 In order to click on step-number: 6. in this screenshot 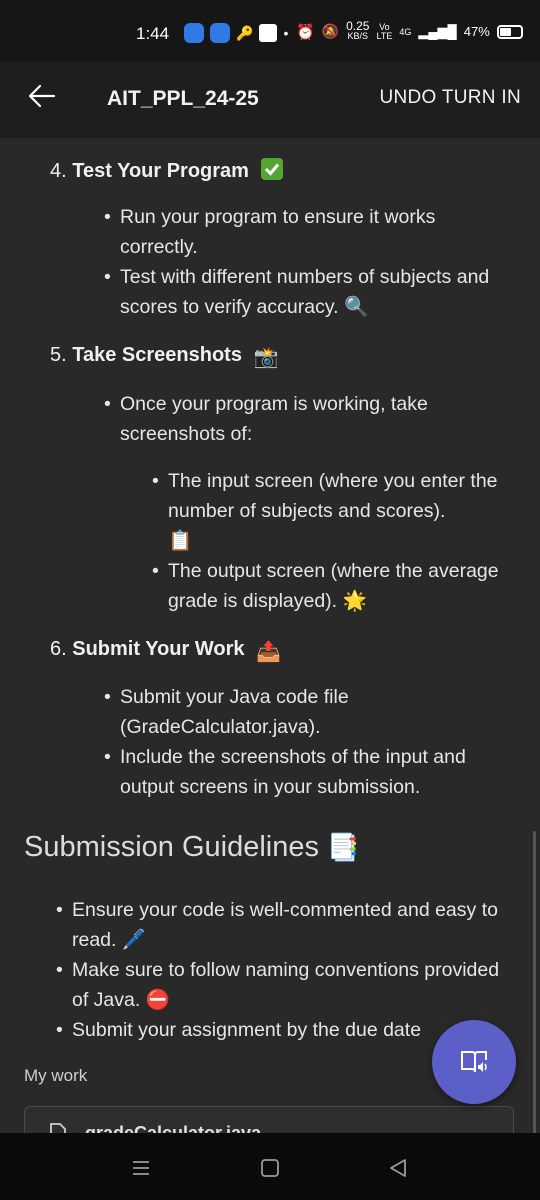, I will do `click(58, 649)`.